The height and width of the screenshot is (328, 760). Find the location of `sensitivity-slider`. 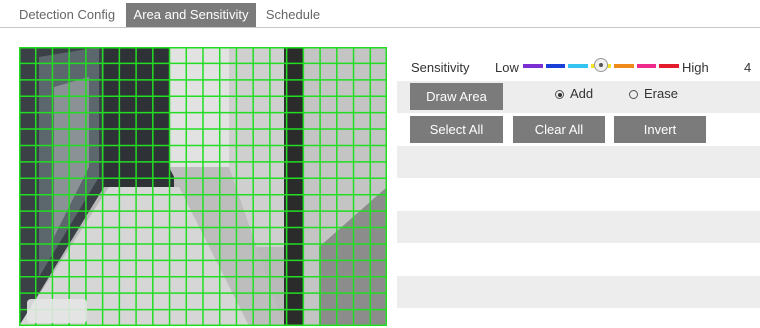

sensitivity-slider is located at coordinates (601, 65).